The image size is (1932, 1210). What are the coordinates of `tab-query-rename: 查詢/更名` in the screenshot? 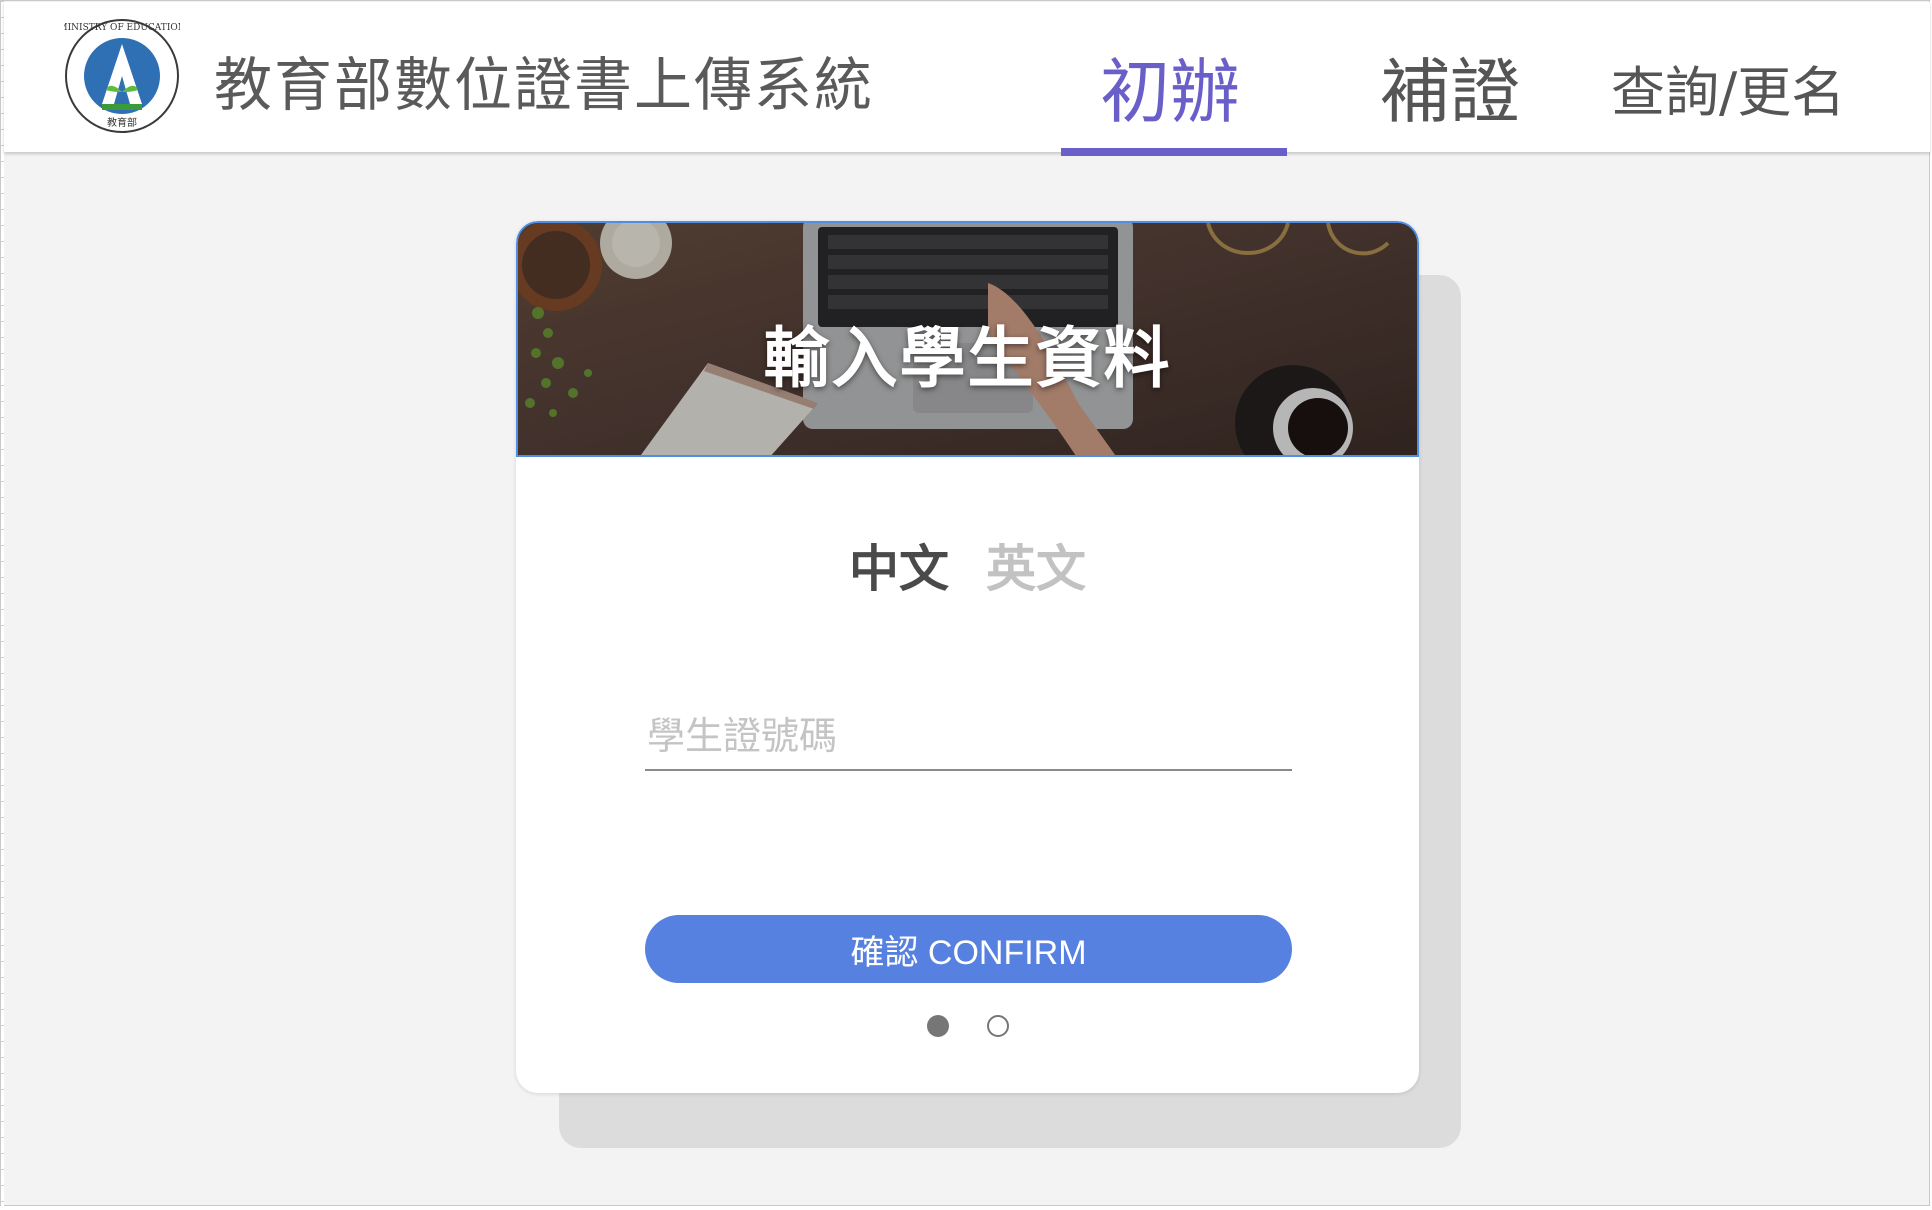 It's located at (1728, 87).